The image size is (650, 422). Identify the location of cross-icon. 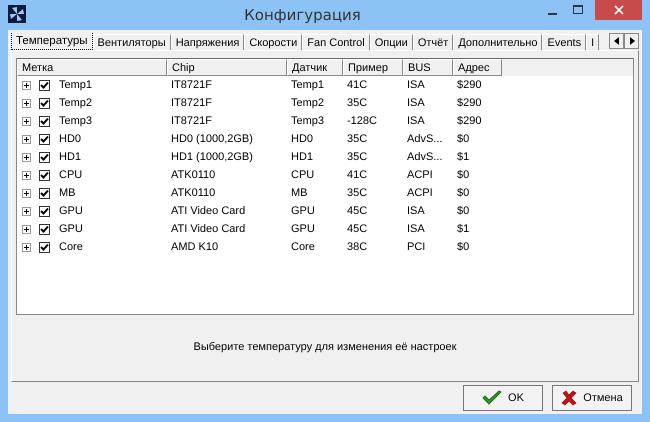
(569, 398).